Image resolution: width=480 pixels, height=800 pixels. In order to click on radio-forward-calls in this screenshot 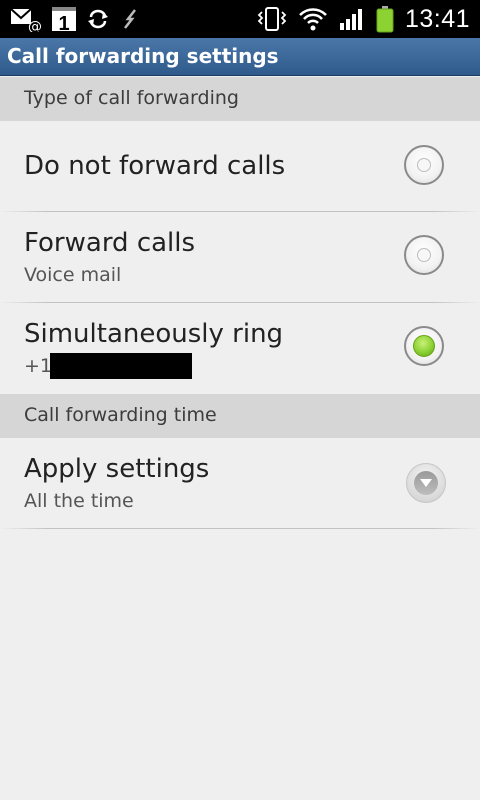, I will do `click(424, 255)`.